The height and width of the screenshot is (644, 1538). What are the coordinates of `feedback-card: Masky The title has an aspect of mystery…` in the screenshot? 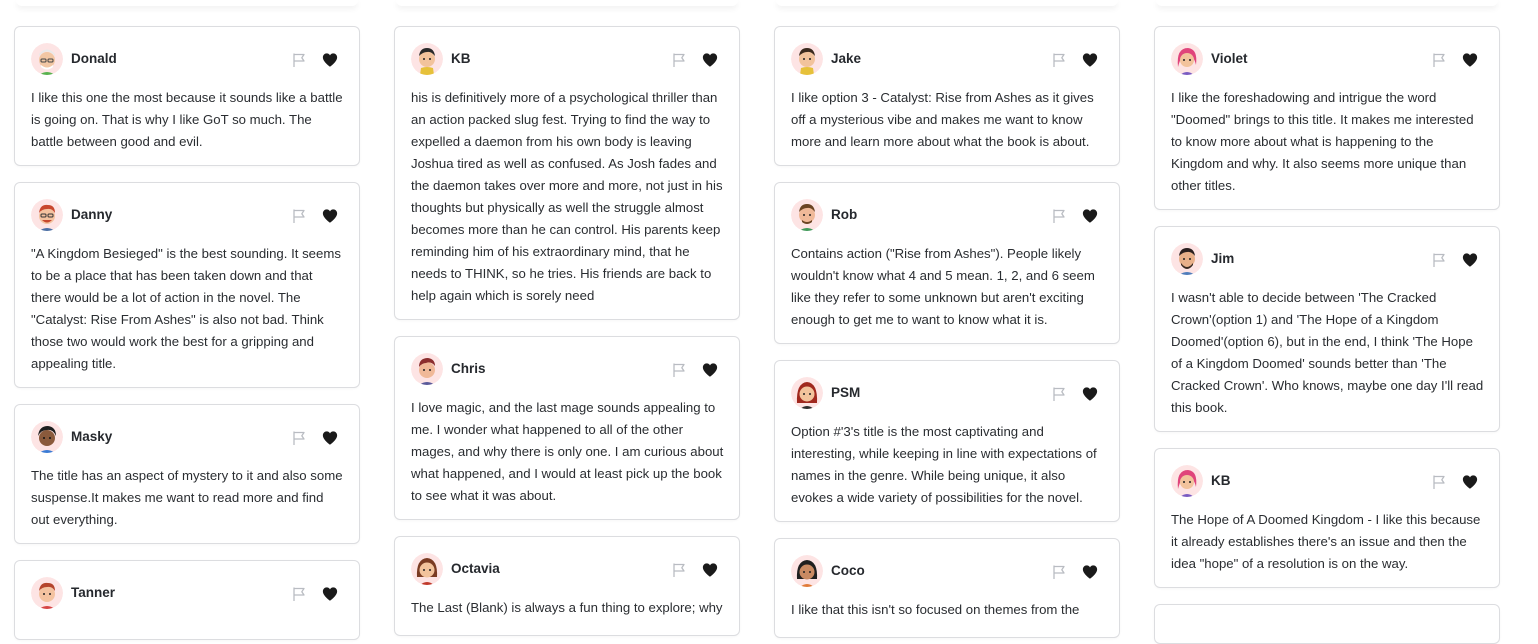 It's located at (187, 474).